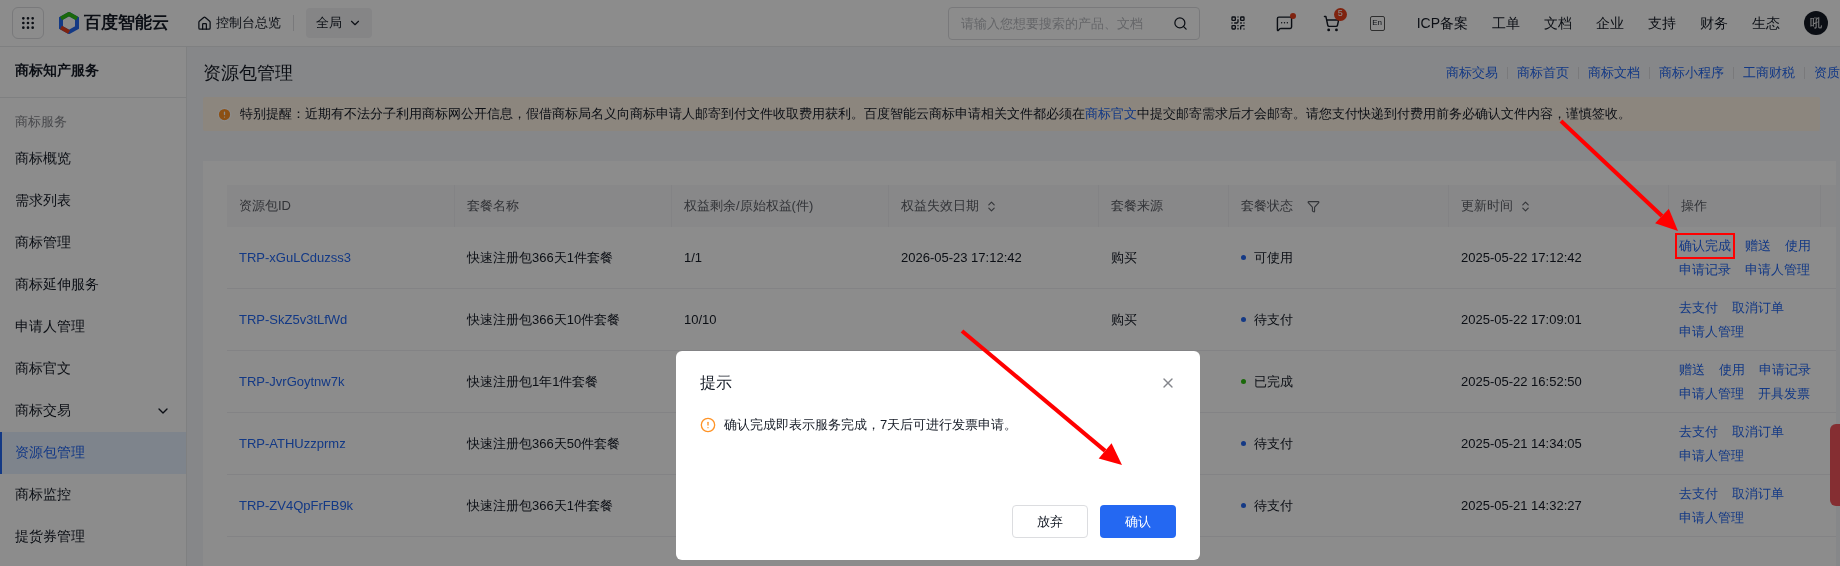  What do you see at coordinates (239, 23) in the screenshot?
I see `console-home-link: 控制台总览` at bounding box center [239, 23].